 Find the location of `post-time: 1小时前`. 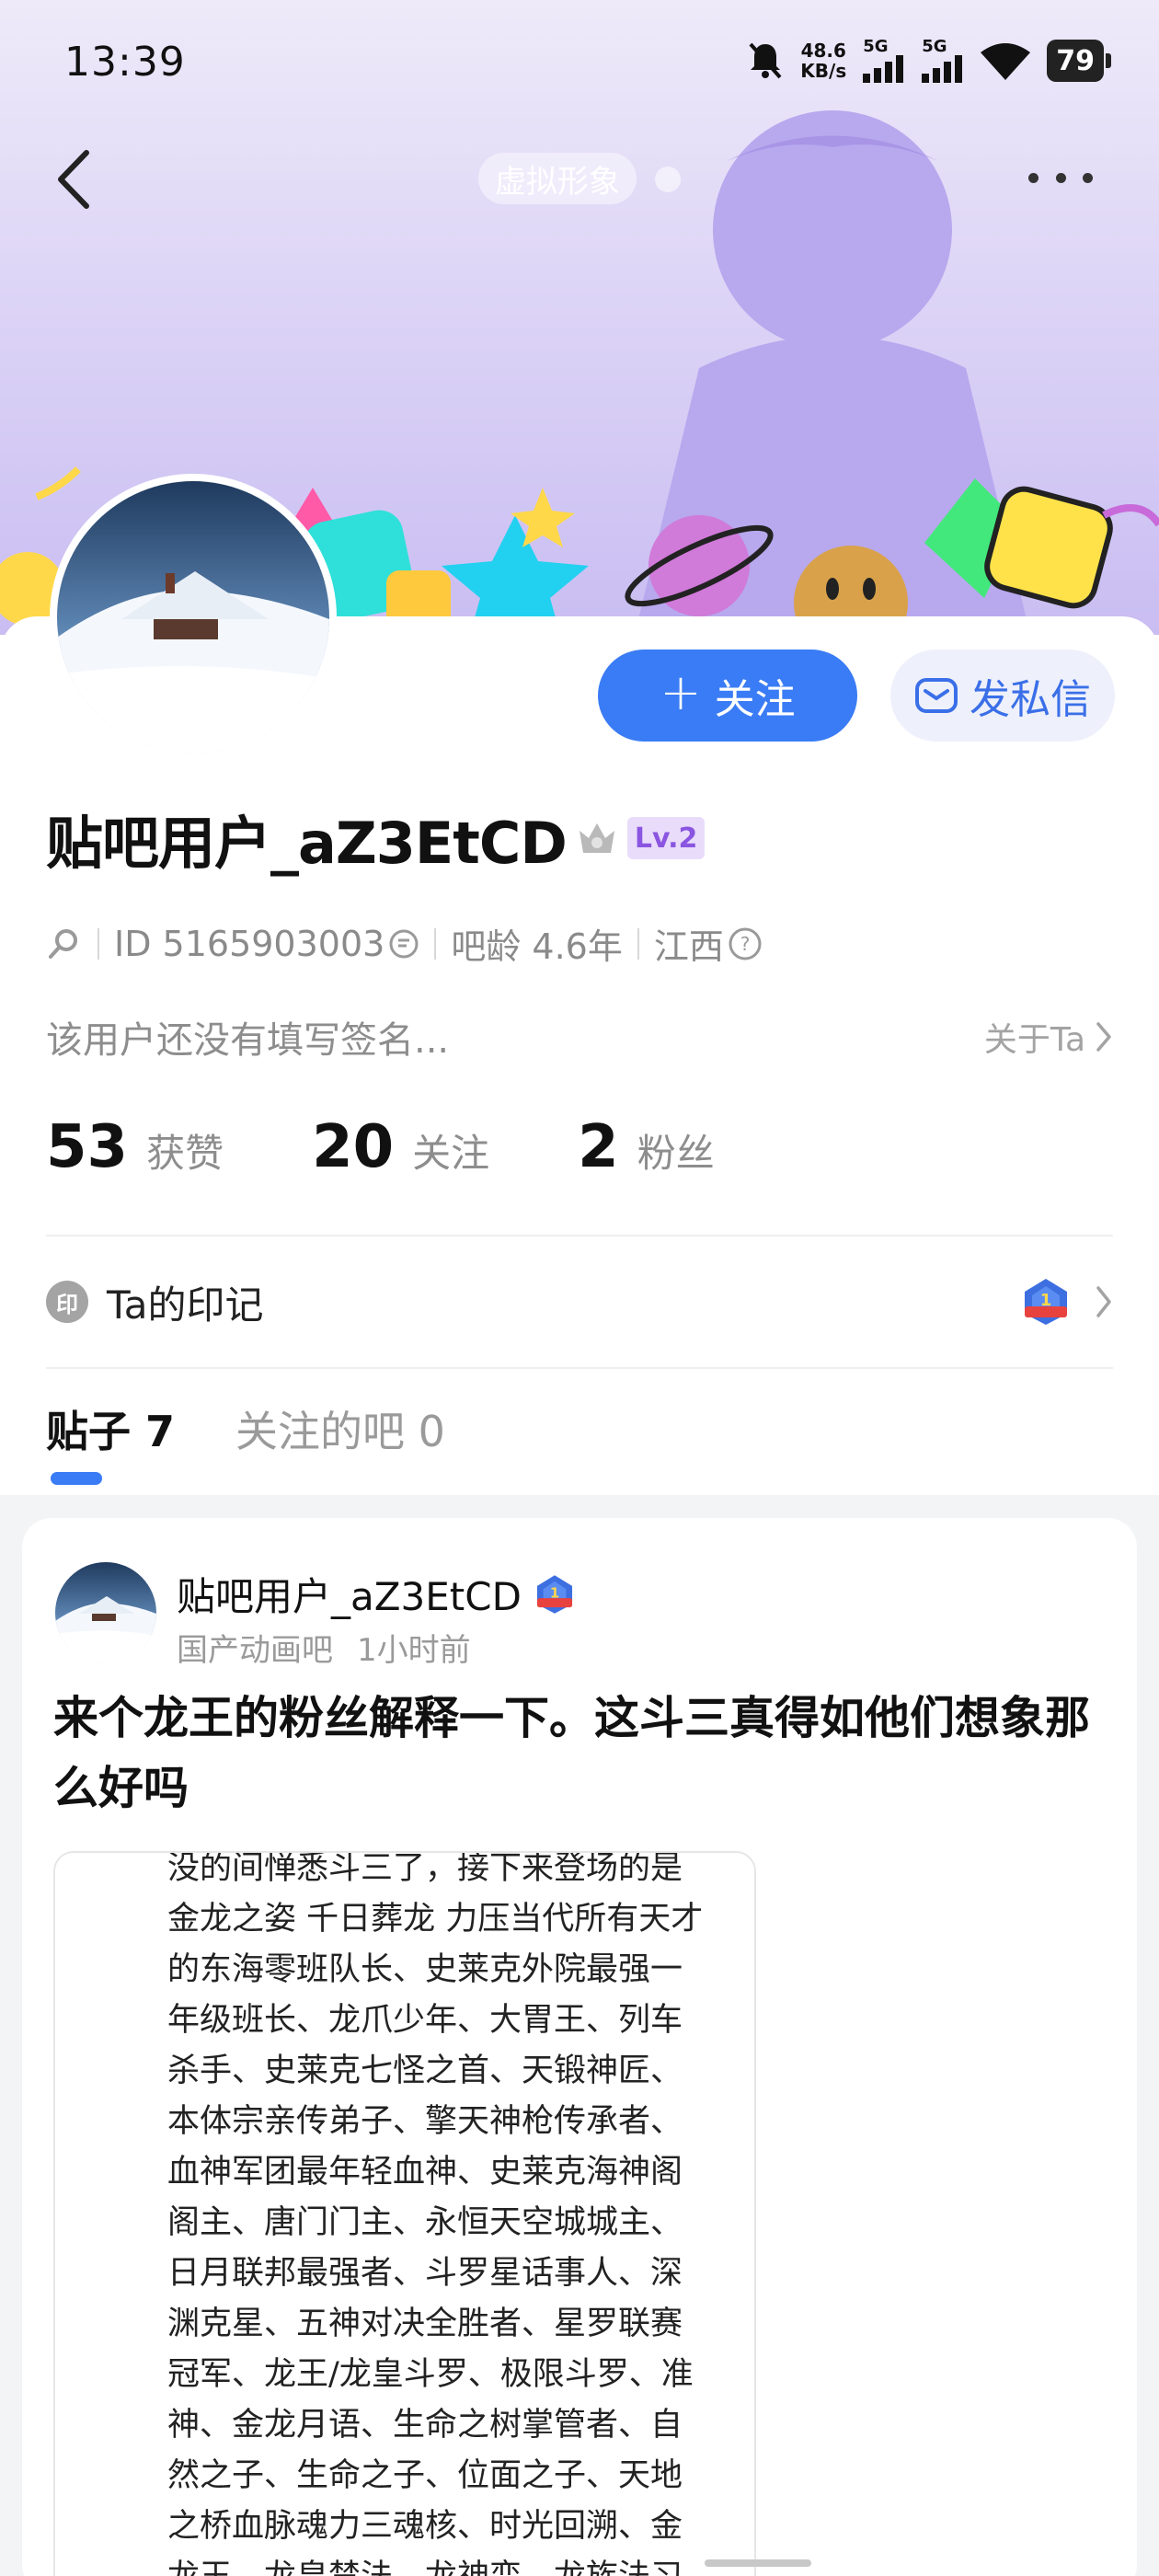

post-time: 1小时前 is located at coordinates (414, 1650).